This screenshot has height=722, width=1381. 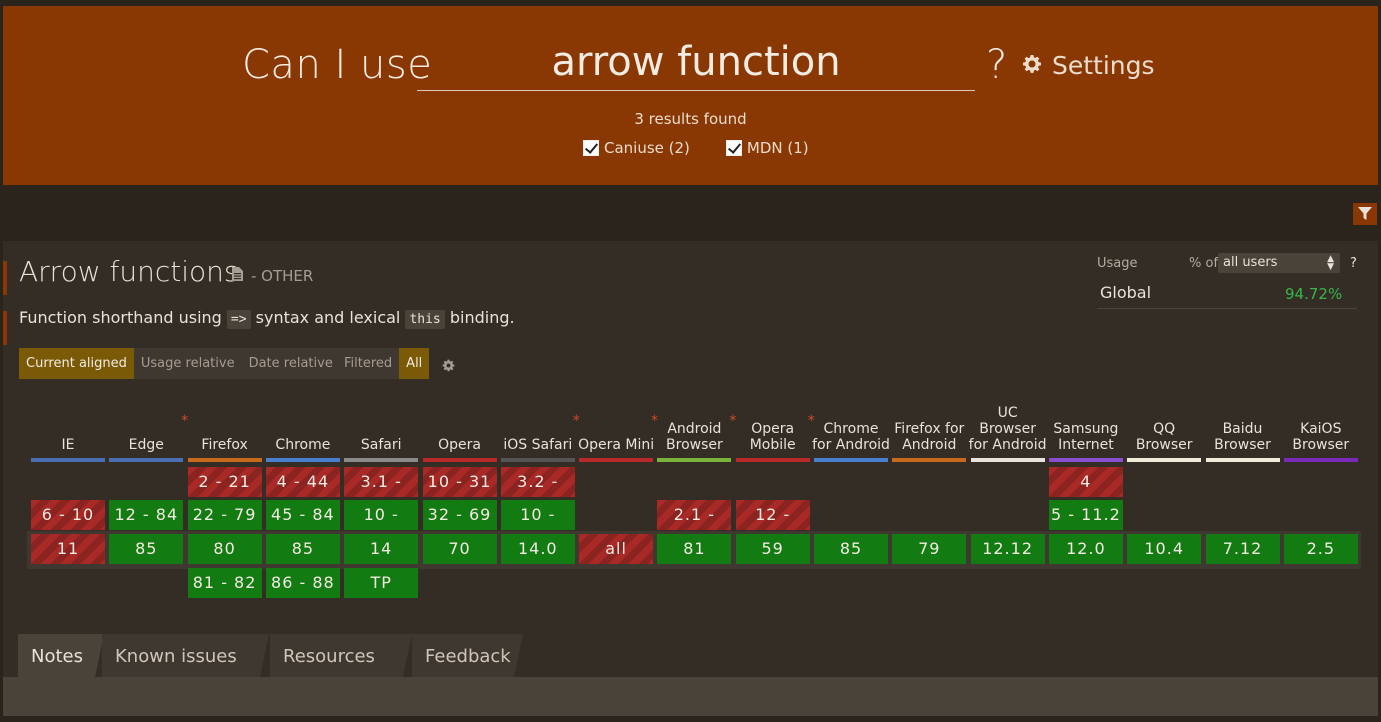 I want to click on search-input, so click(x=696, y=62).